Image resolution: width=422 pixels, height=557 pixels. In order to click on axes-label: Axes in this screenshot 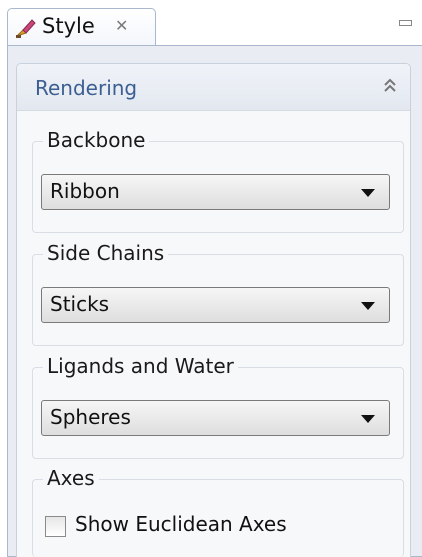, I will do `click(71, 478)`.